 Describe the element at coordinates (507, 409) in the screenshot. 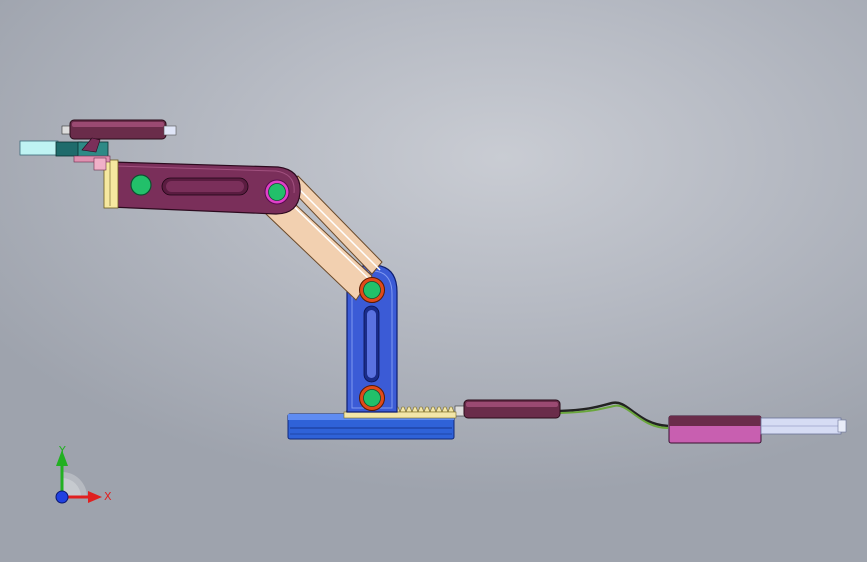

I see `base-cylinder` at that location.